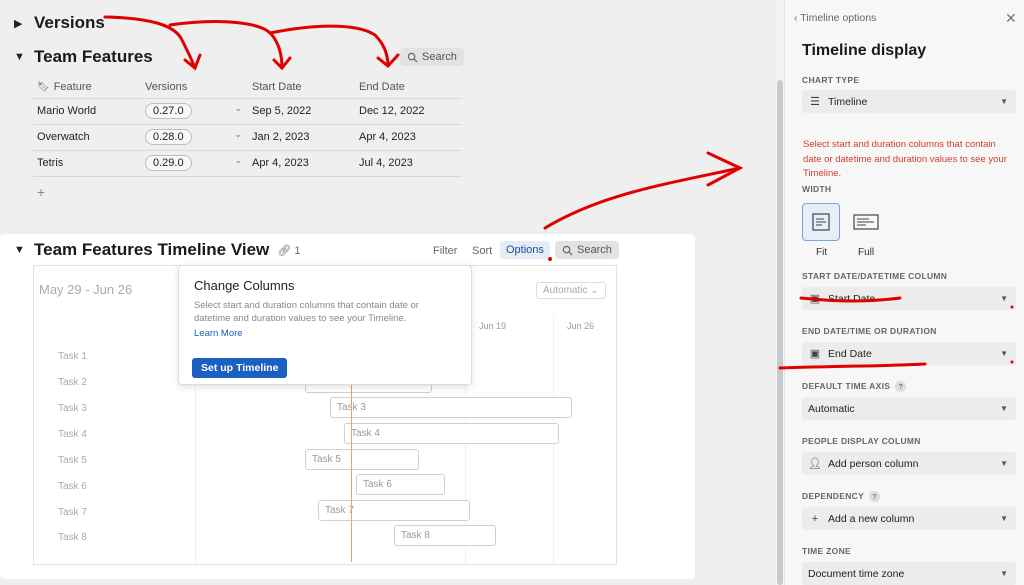  What do you see at coordinates (581, 326) in the screenshot?
I see `week-label: Jun 26` at bounding box center [581, 326].